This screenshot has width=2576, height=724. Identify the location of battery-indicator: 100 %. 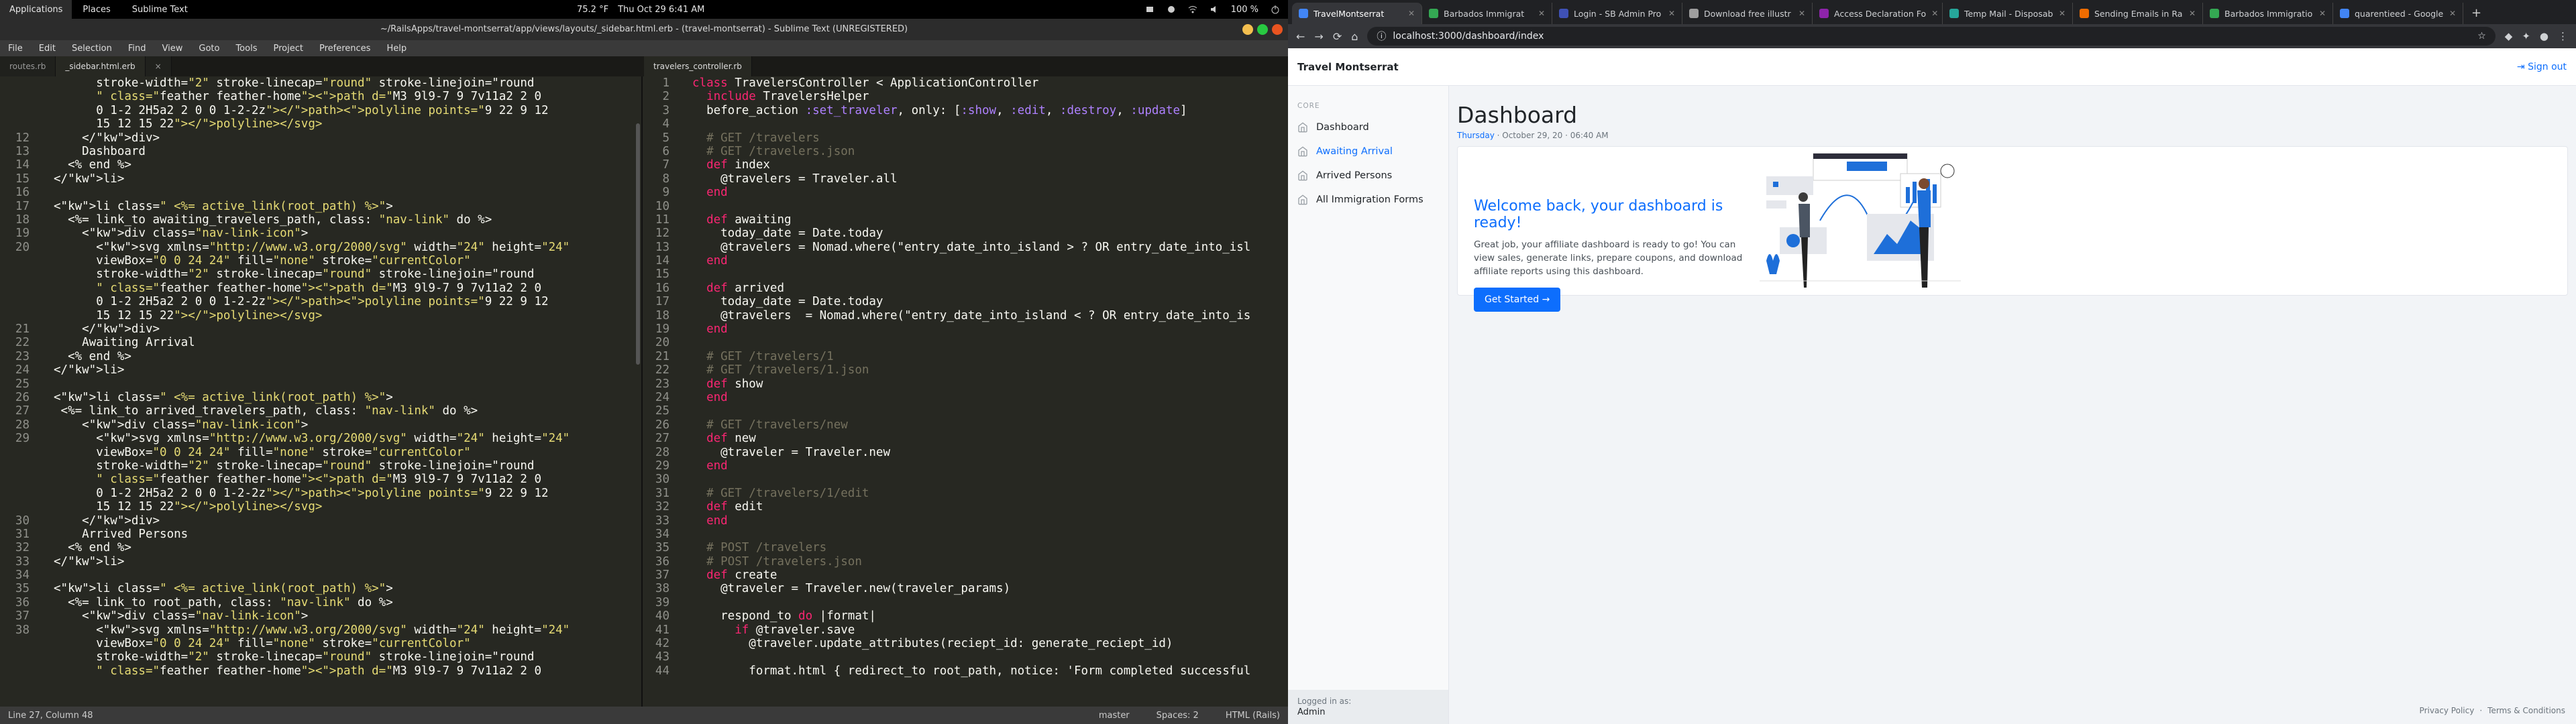
(1244, 10).